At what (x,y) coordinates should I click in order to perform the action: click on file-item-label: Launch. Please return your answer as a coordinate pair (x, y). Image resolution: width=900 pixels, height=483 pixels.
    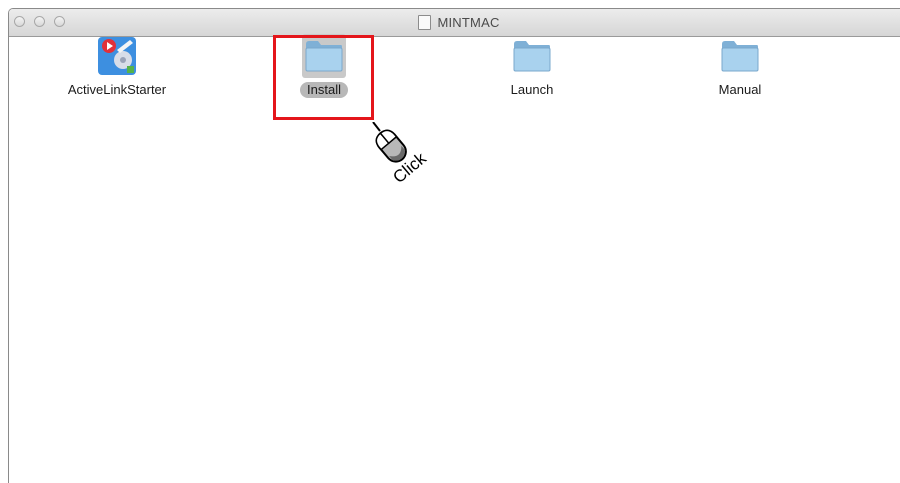
    Looking at the image, I should click on (532, 89).